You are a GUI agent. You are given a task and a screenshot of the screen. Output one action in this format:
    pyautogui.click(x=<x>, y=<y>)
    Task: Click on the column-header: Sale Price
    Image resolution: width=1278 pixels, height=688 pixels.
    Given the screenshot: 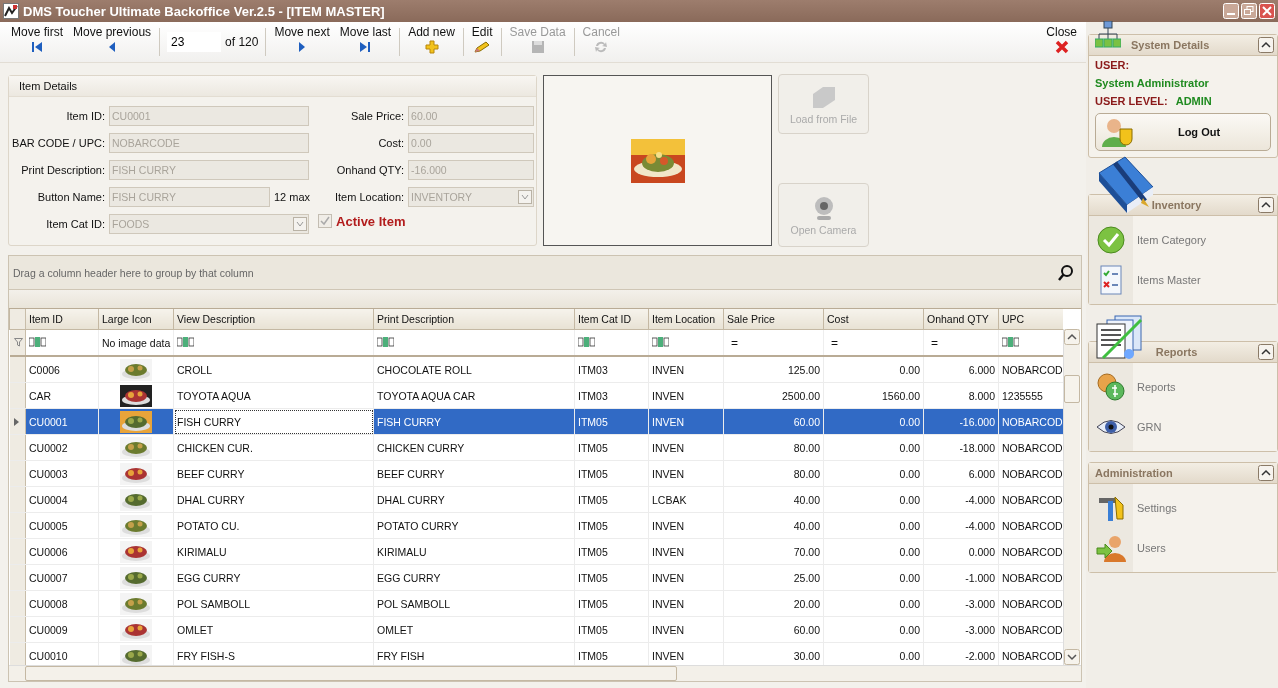 What is the action you would take?
    pyautogui.click(x=773, y=319)
    